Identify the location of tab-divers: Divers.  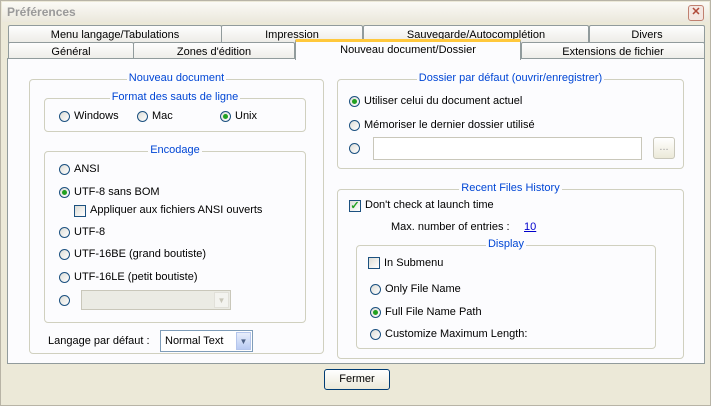
(647, 34).